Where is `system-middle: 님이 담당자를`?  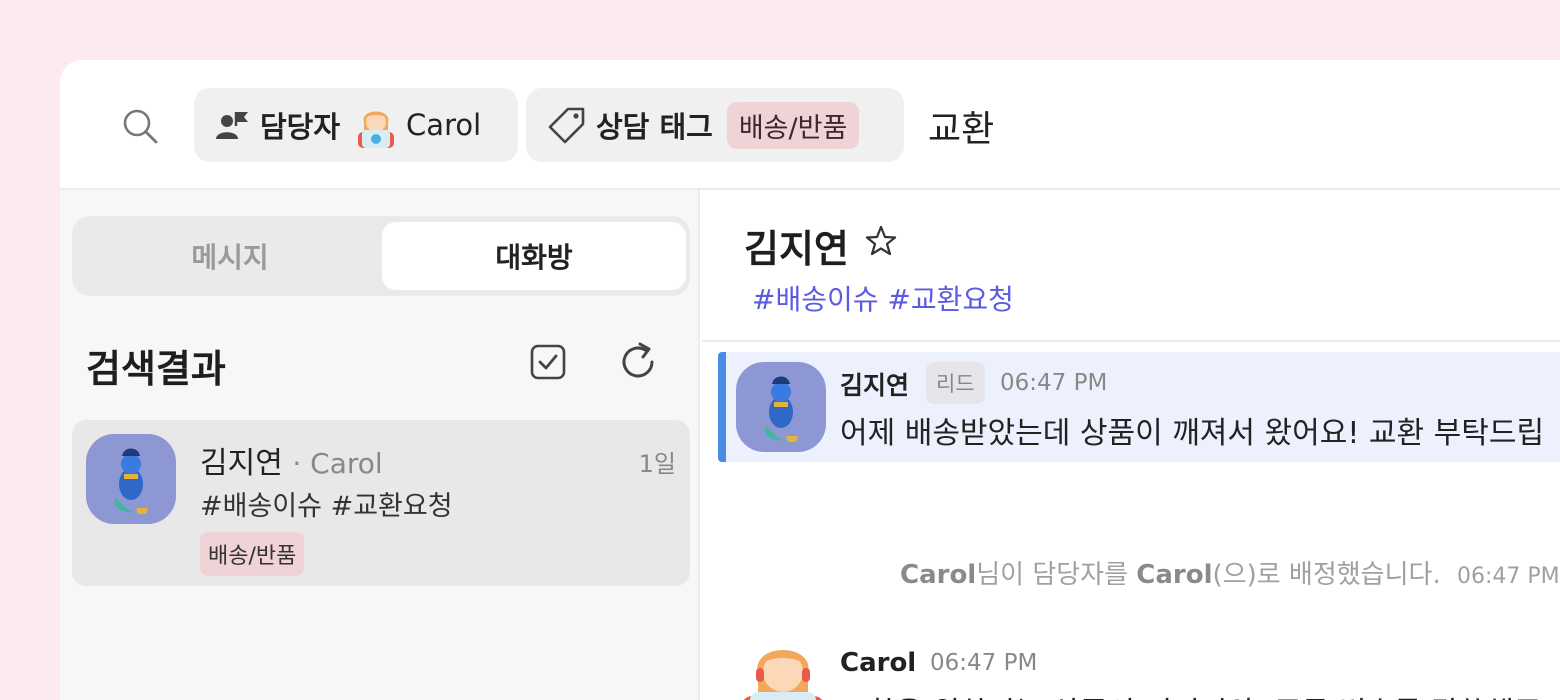
system-middle: 님이 담당자를 is located at coordinates (1052, 575).